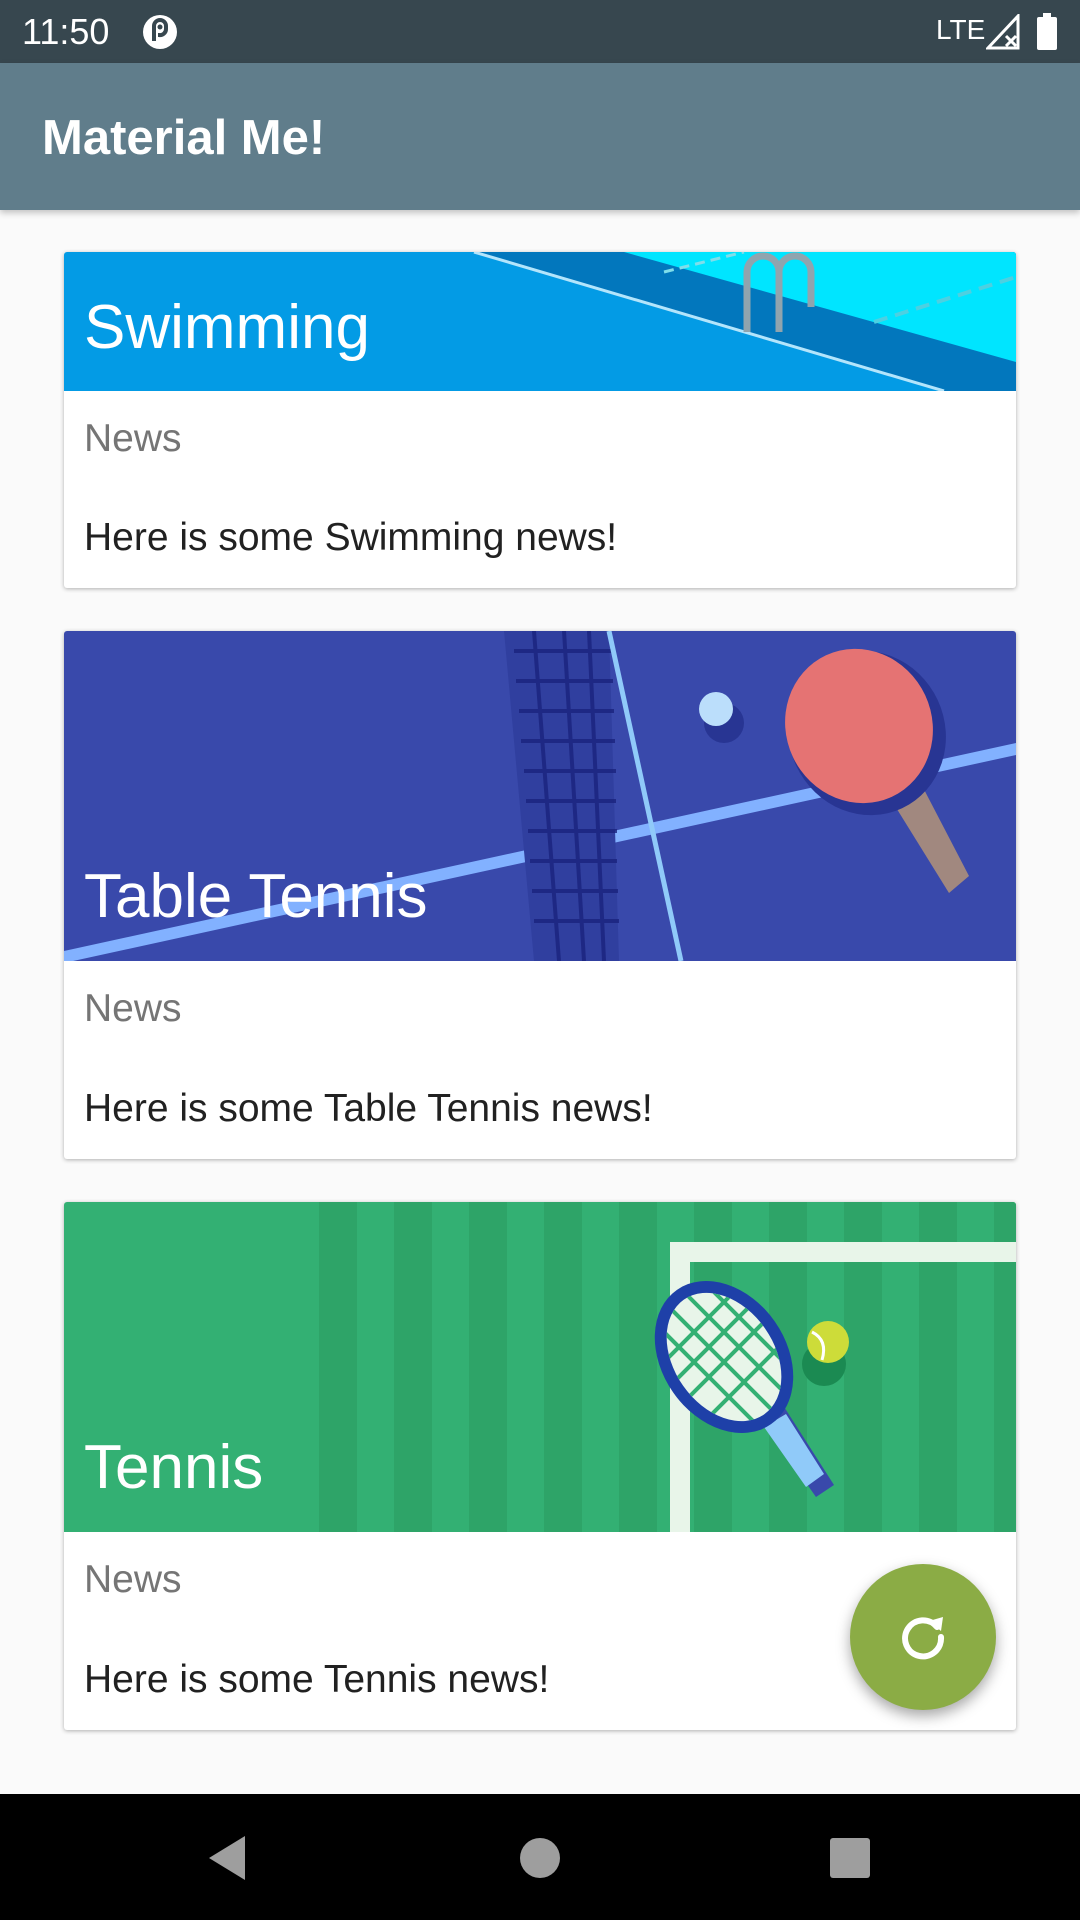 The width and height of the screenshot is (1080, 1920). What do you see at coordinates (227, 327) in the screenshot?
I see `card-title: Swimming` at bounding box center [227, 327].